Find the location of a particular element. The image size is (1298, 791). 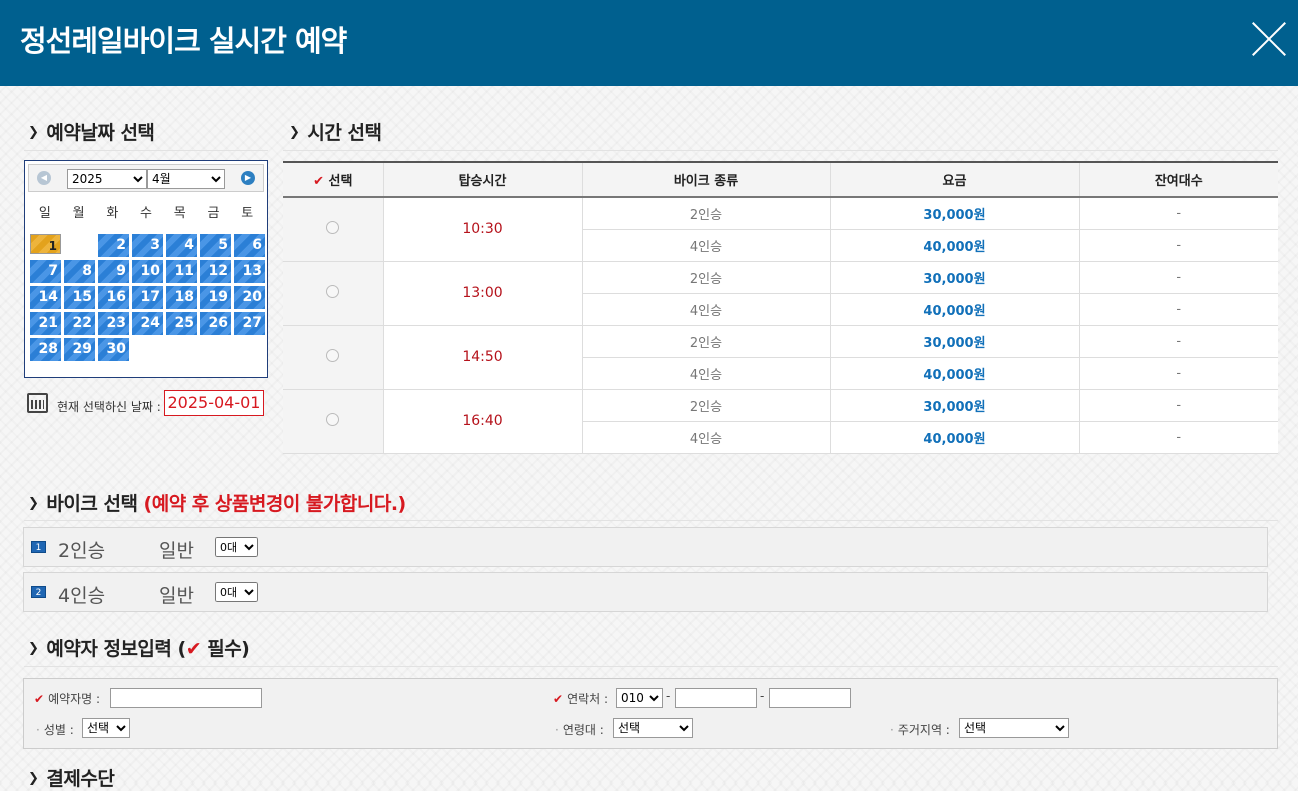

calendar-day: 6 is located at coordinates (249, 245).